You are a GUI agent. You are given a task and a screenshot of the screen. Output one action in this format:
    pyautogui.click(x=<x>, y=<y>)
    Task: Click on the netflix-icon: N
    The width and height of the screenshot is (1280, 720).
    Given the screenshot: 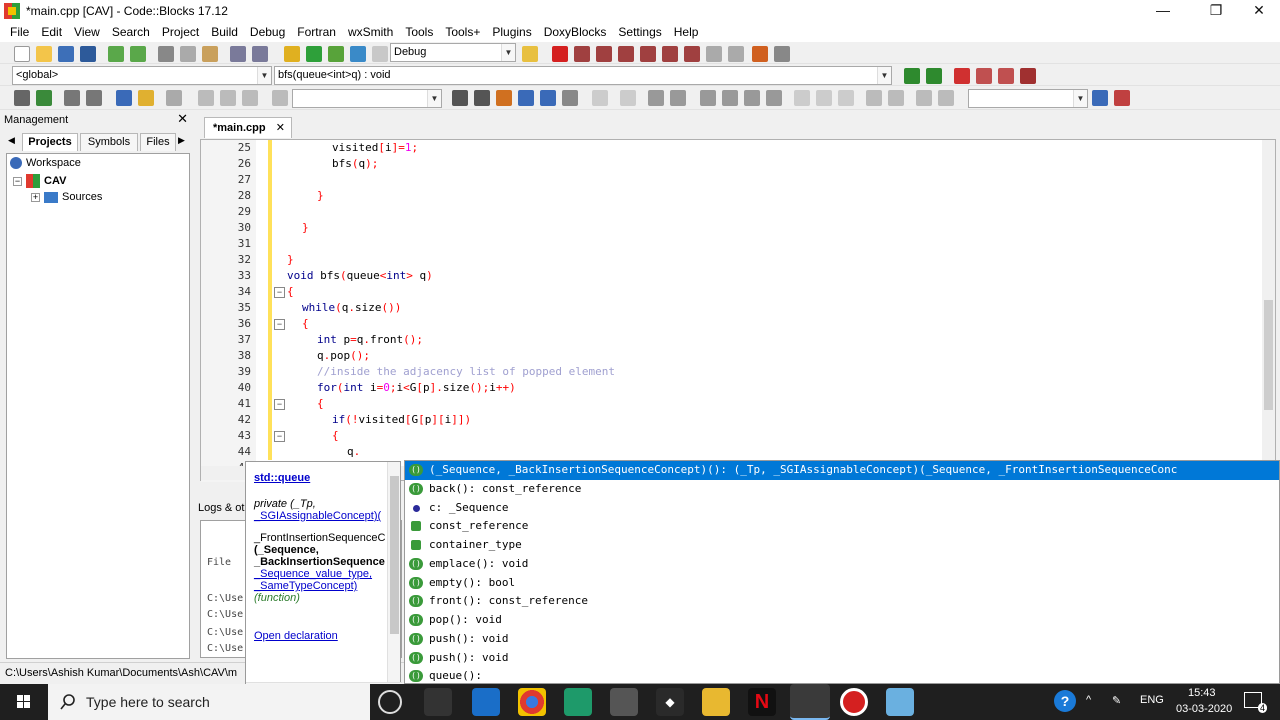 What is the action you would take?
    pyautogui.click(x=762, y=702)
    